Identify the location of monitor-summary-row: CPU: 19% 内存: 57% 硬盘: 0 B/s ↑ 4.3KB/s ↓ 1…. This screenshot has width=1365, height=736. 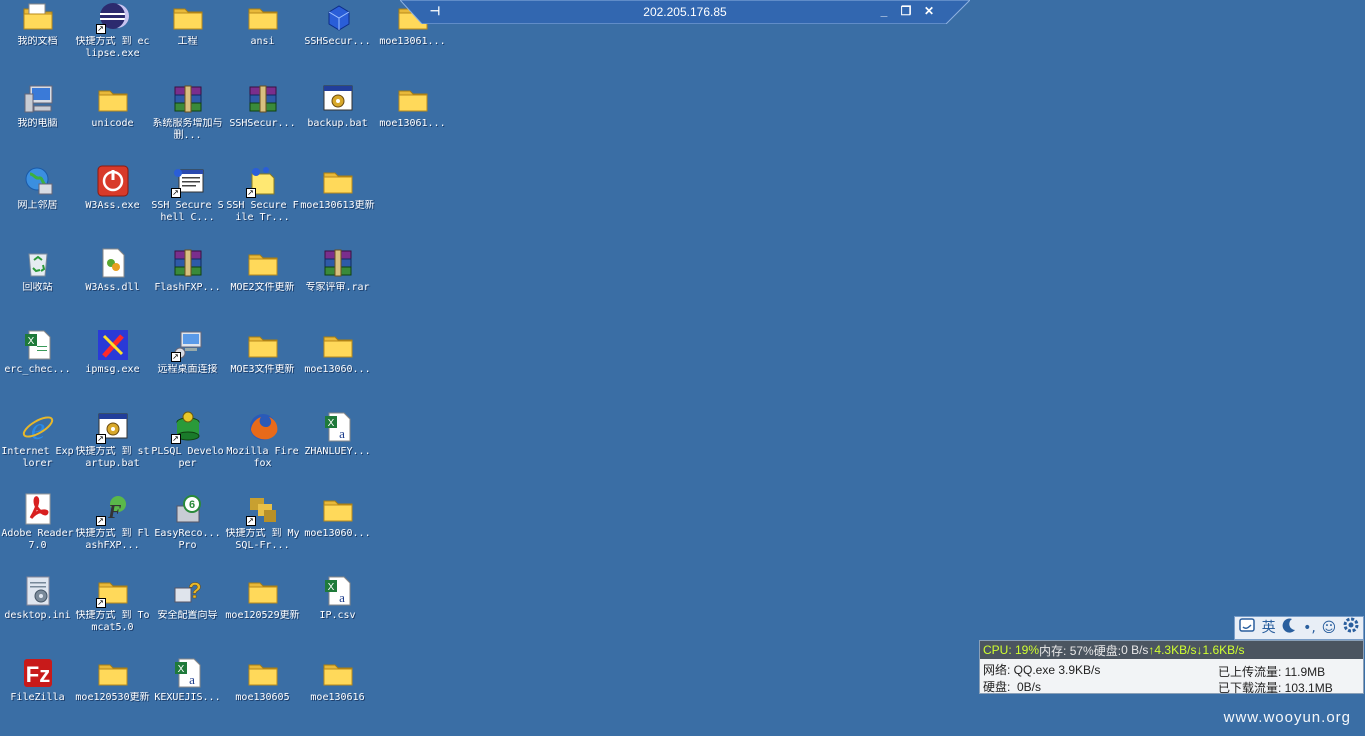
(1171, 650).